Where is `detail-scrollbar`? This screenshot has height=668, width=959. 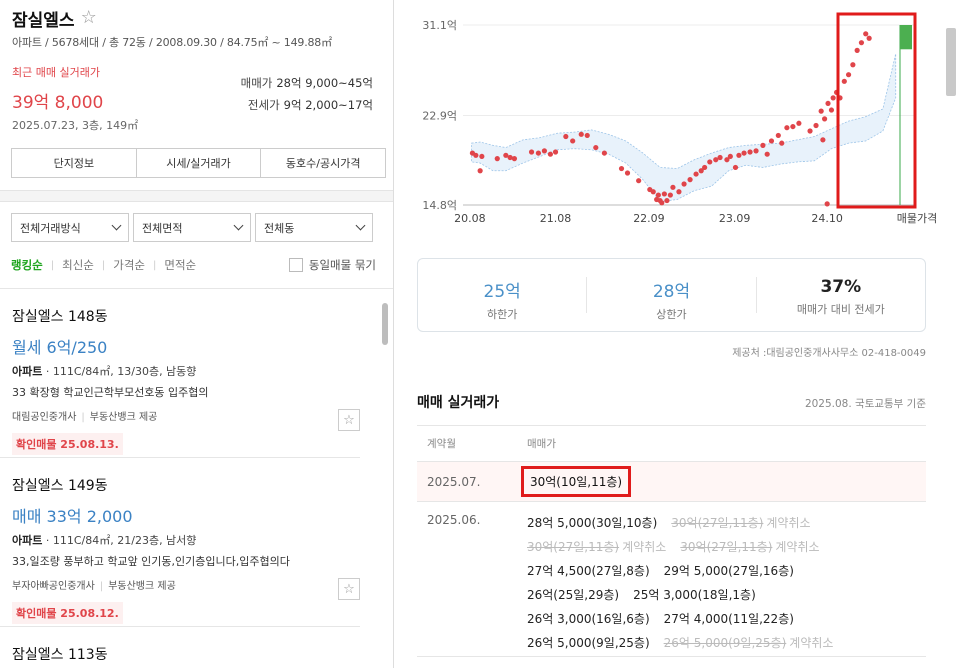 detail-scrollbar is located at coordinates (951, 332).